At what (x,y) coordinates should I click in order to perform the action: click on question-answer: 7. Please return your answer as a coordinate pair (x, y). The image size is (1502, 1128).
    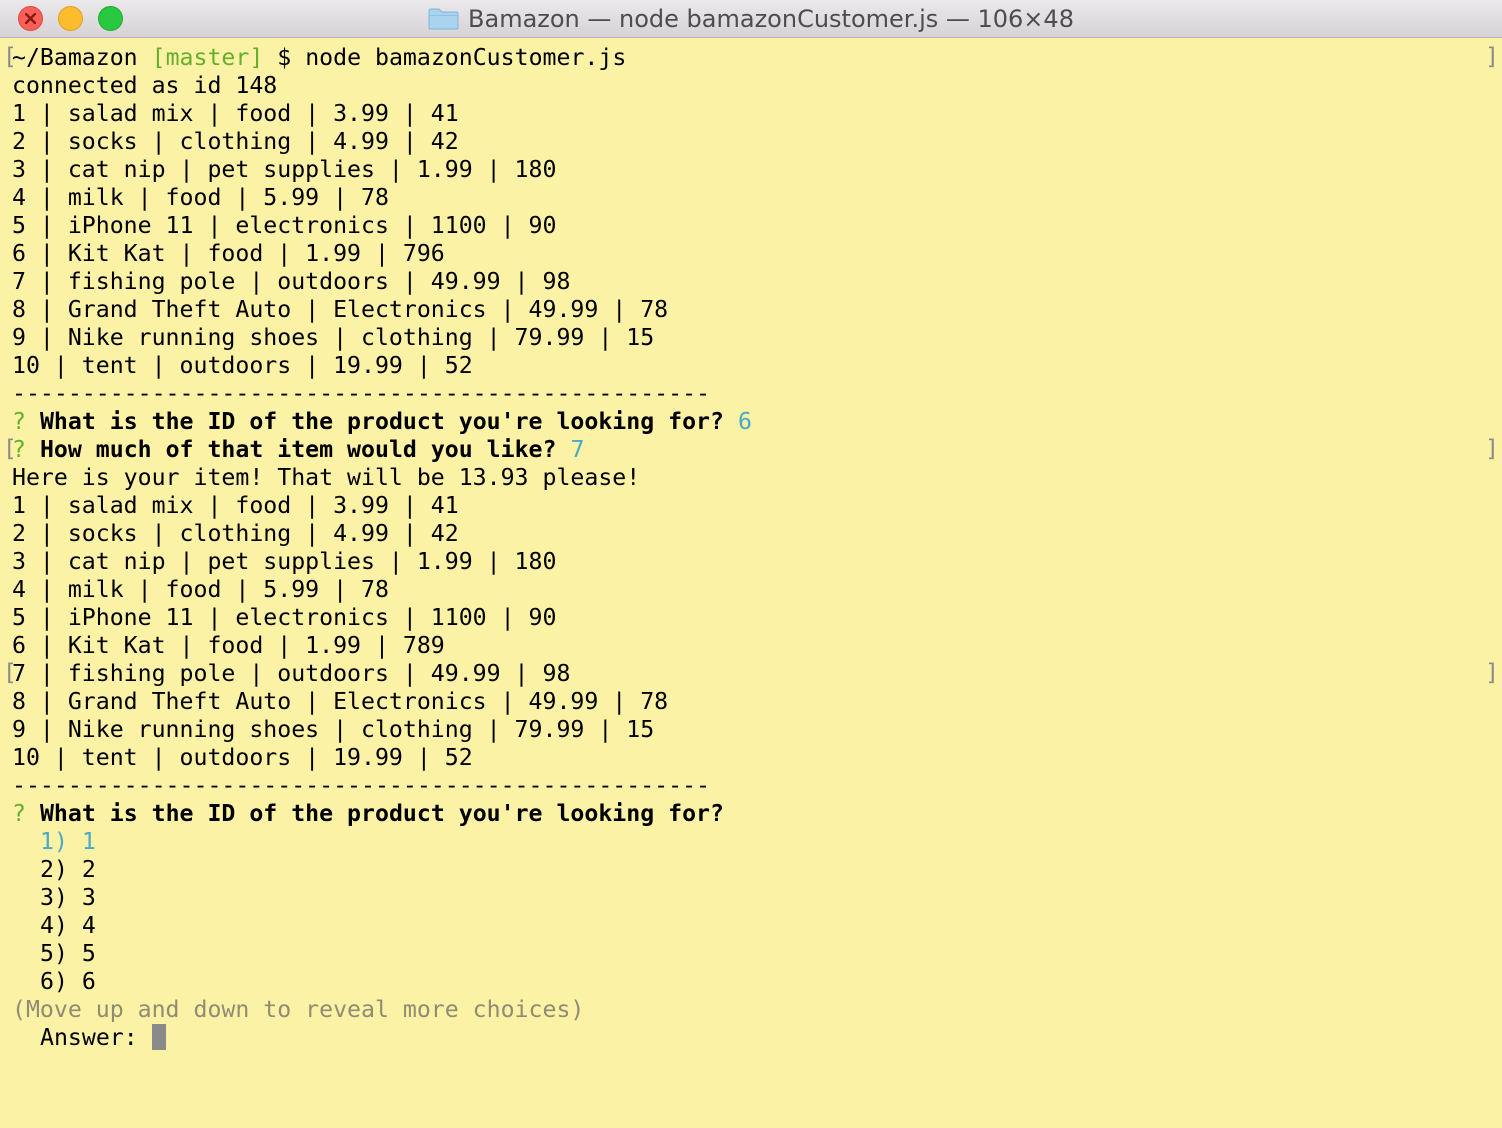
    Looking at the image, I should click on (577, 449).